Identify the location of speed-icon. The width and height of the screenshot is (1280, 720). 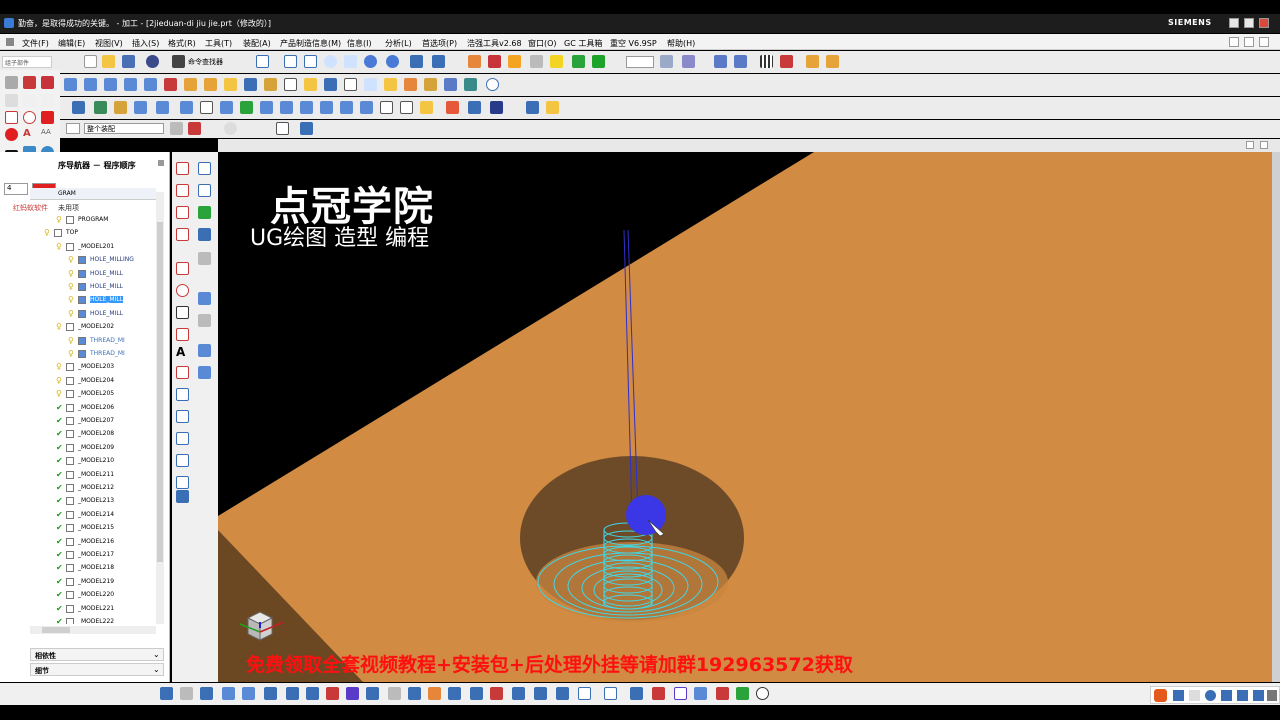
(346, 107).